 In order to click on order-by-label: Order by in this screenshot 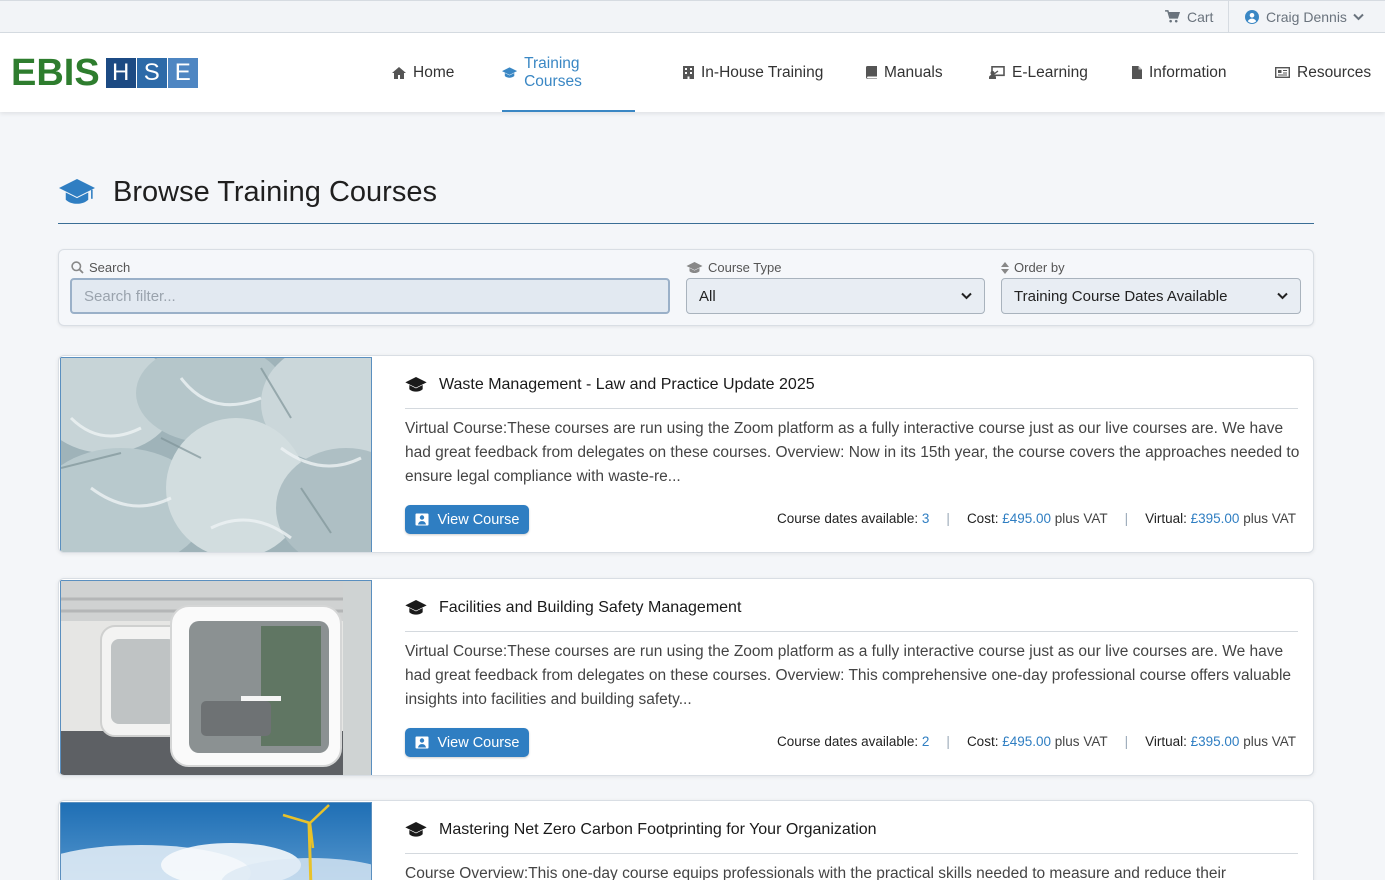, I will do `click(1033, 267)`.